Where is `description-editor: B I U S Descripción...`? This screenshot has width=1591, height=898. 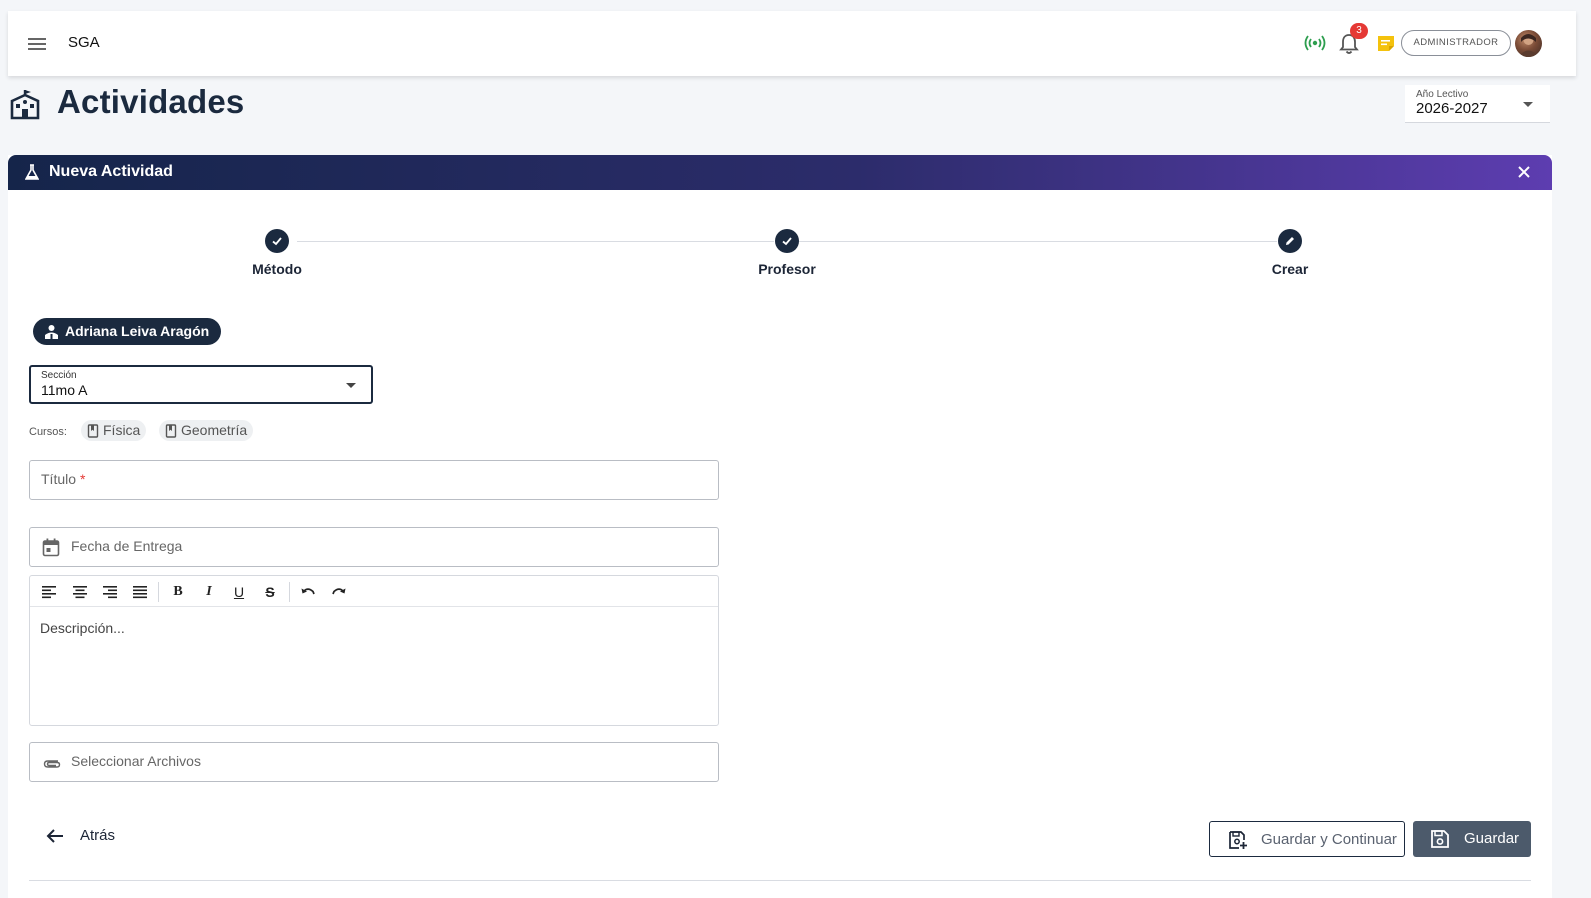
description-editor: B I U S Descripción... is located at coordinates (374, 650).